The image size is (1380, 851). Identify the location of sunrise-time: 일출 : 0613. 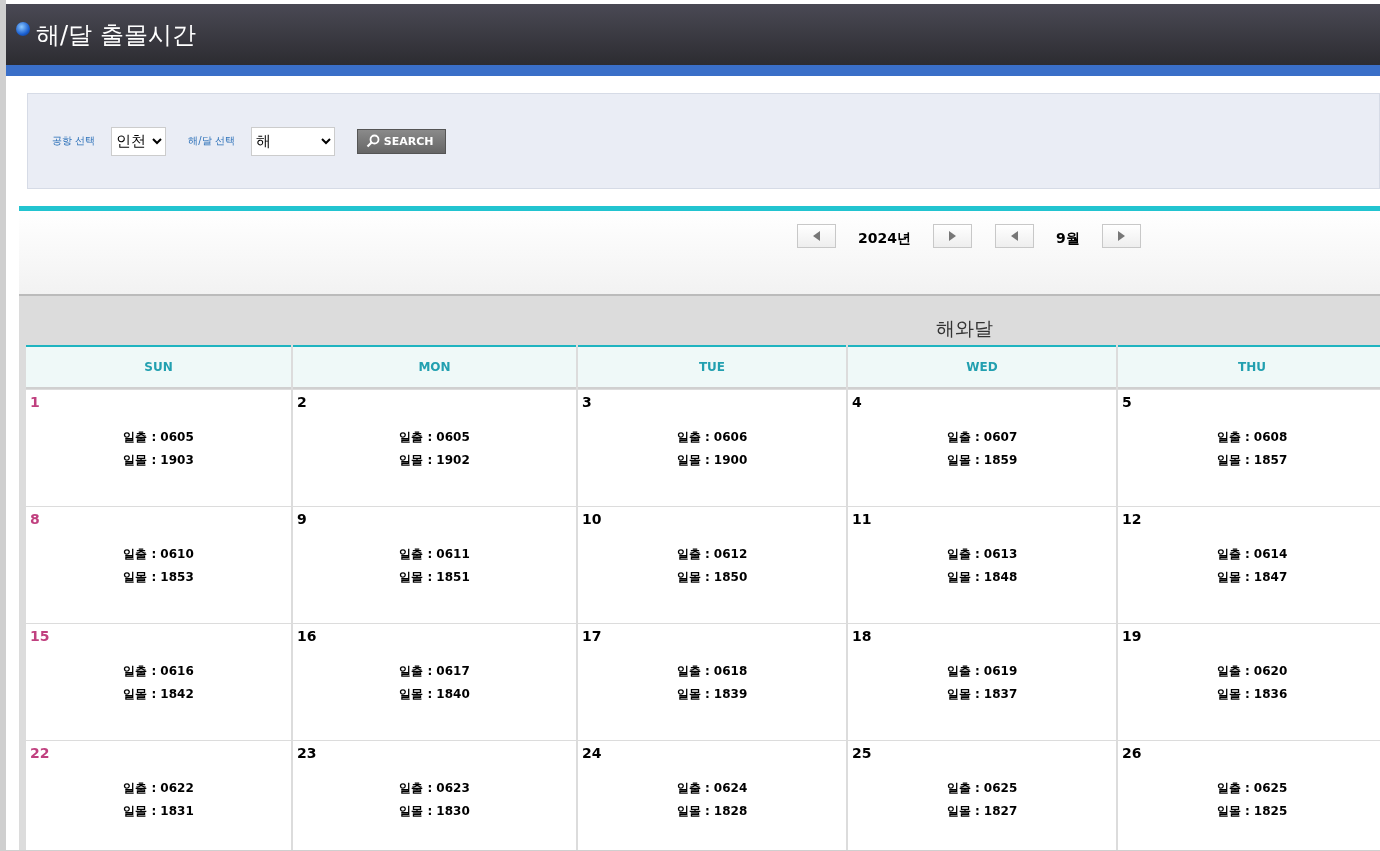
(982, 554).